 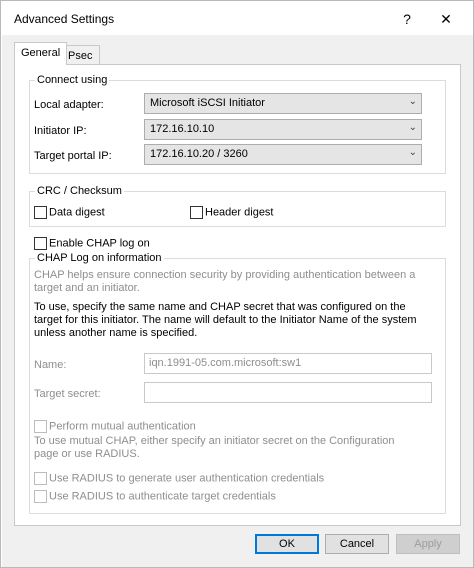 I want to click on local-adapter-label: Local adapter:, so click(x=69, y=105).